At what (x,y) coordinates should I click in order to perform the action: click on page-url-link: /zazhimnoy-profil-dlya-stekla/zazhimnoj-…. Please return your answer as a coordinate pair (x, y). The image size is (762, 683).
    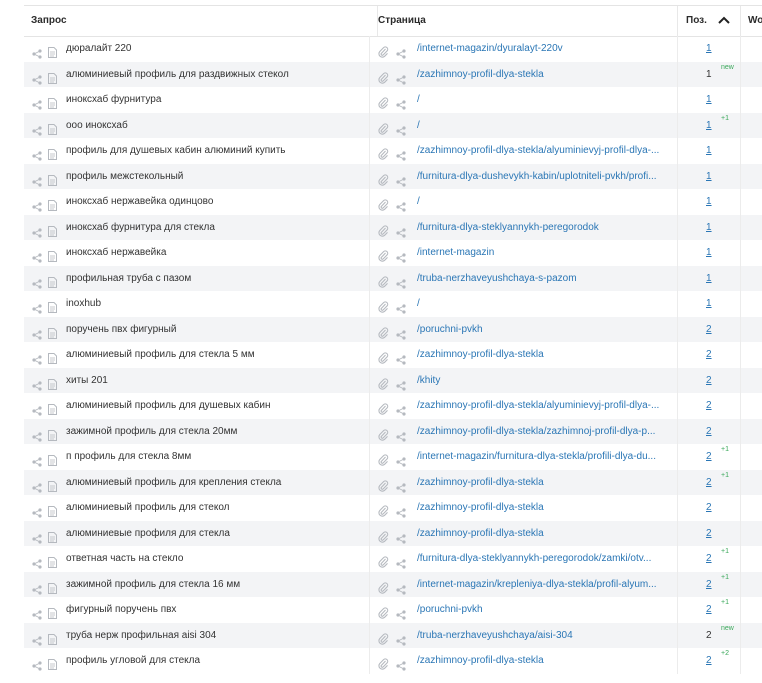
    Looking at the image, I should click on (544, 432).